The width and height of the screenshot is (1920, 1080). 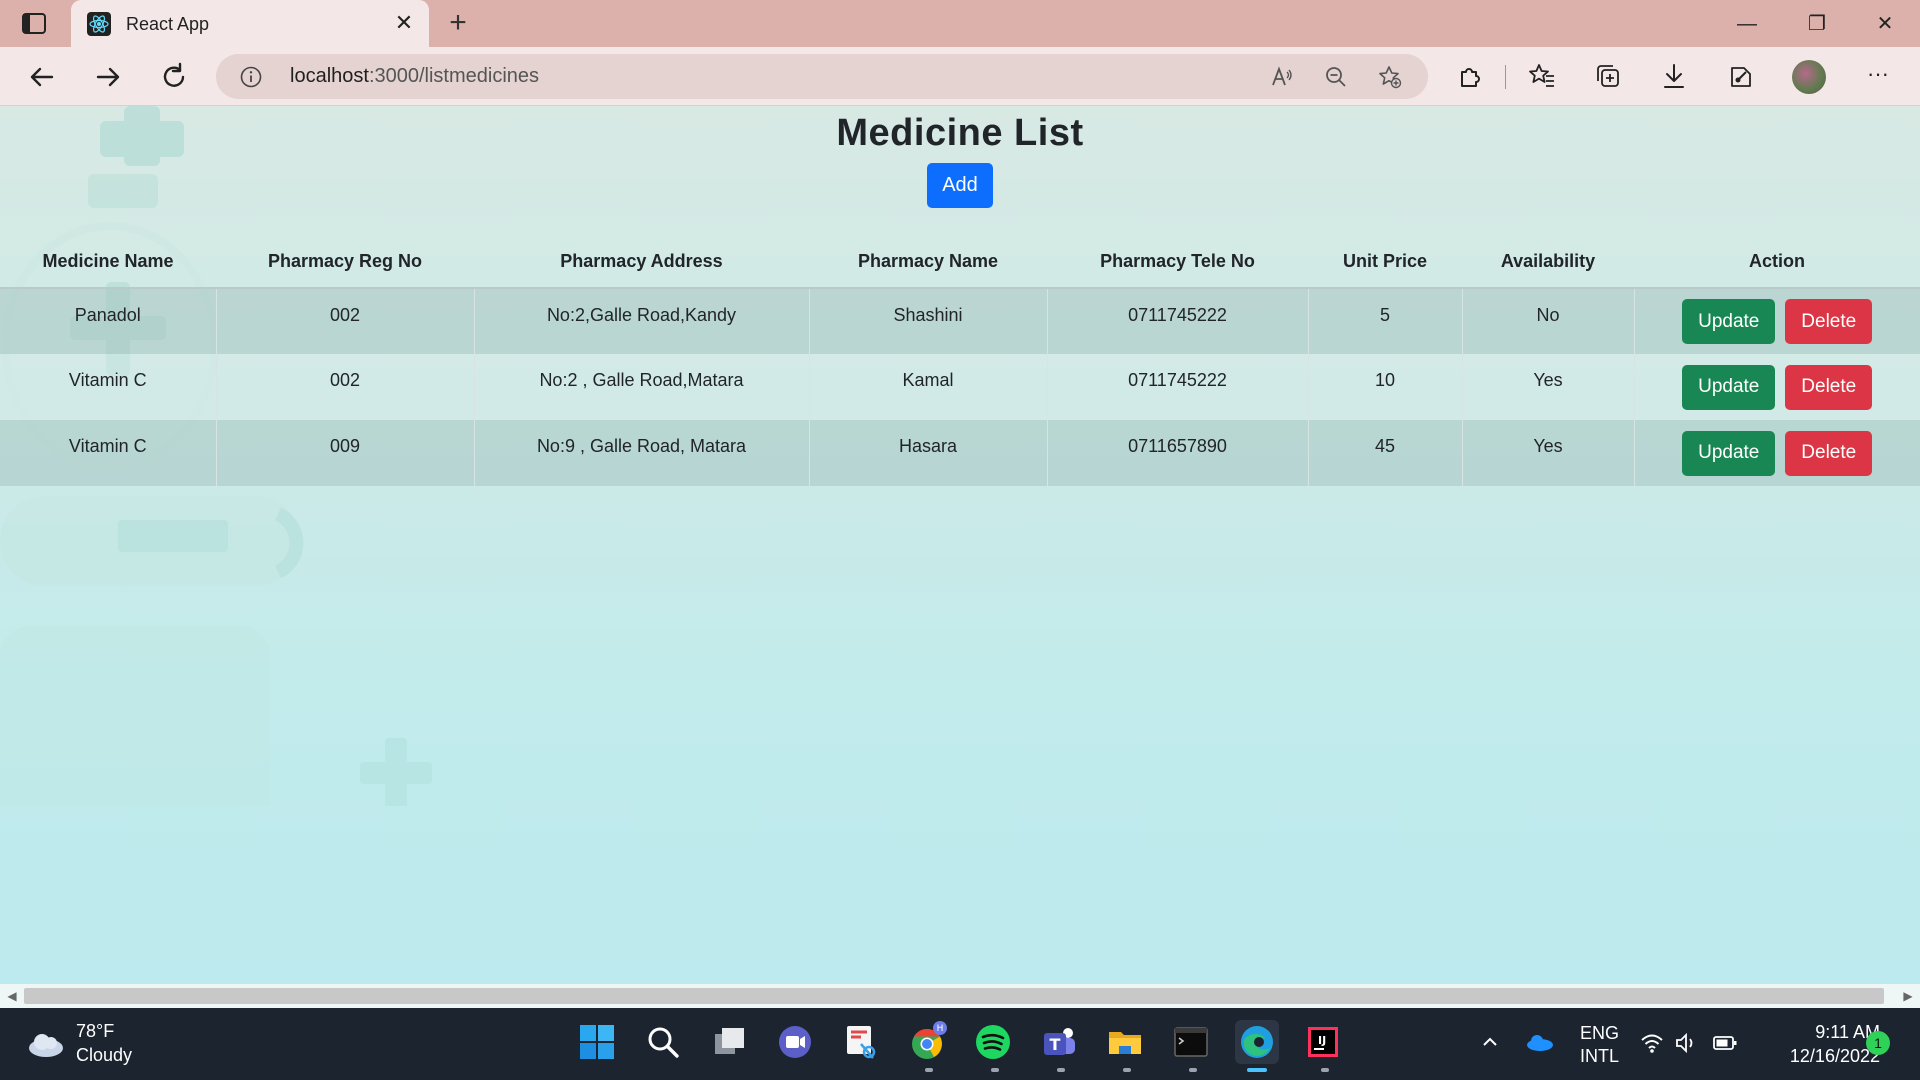 I want to click on url-text: localhost:3000/listmedicines, so click(x=415, y=76).